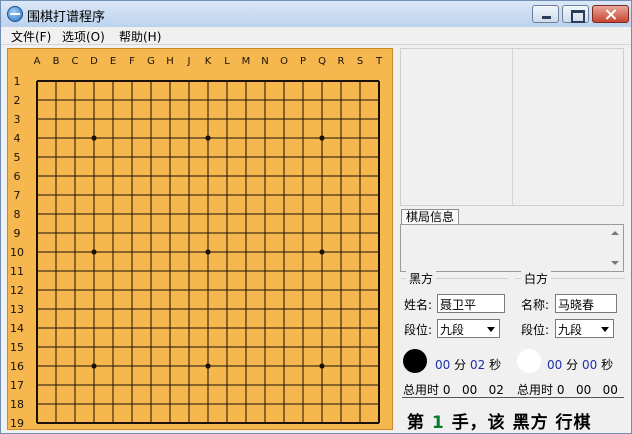  I want to click on black-total-time: 总用时 0 00 02, so click(453, 390).